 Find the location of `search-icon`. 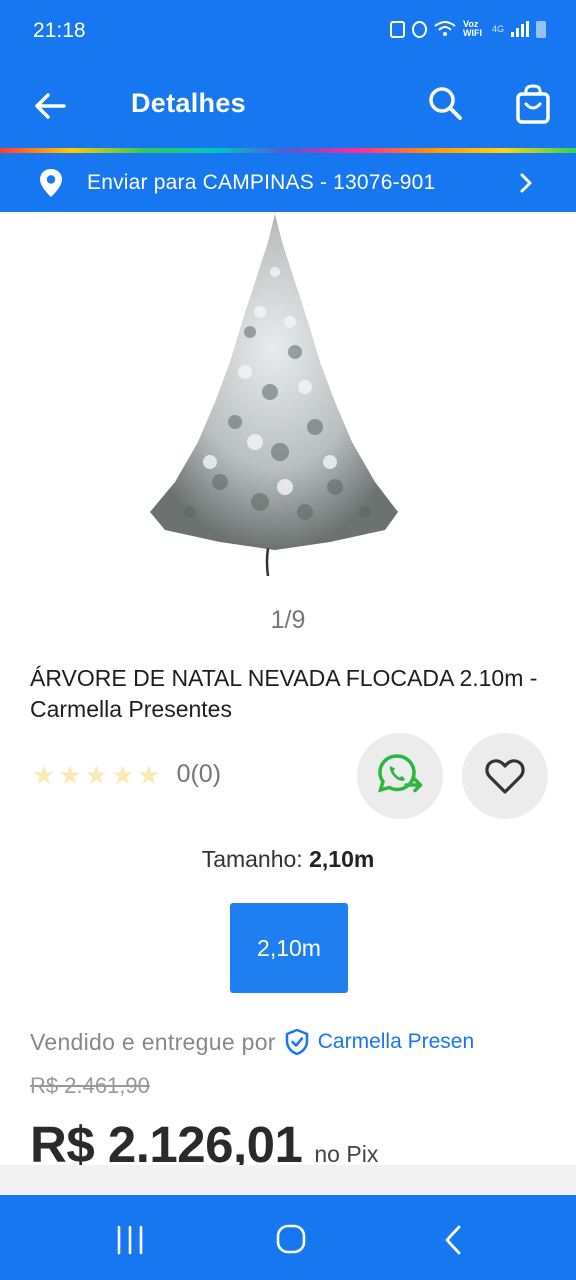

search-icon is located at coordinates (446, 104).